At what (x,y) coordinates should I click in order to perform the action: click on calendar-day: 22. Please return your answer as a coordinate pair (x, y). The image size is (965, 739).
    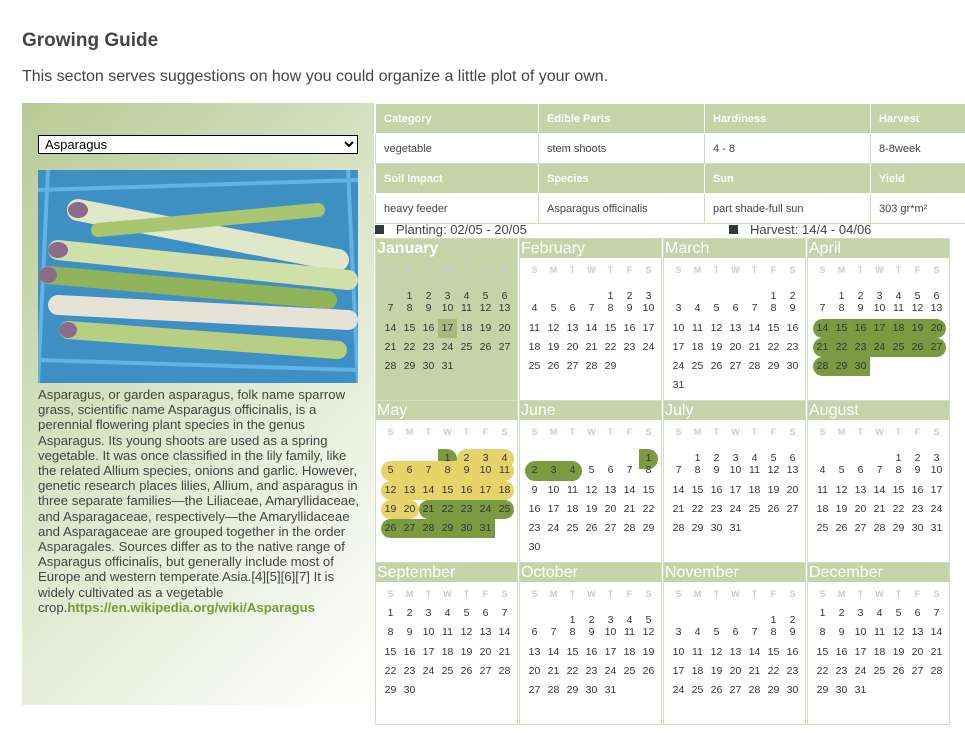
    Looking at the image, I should click on (773, 671).